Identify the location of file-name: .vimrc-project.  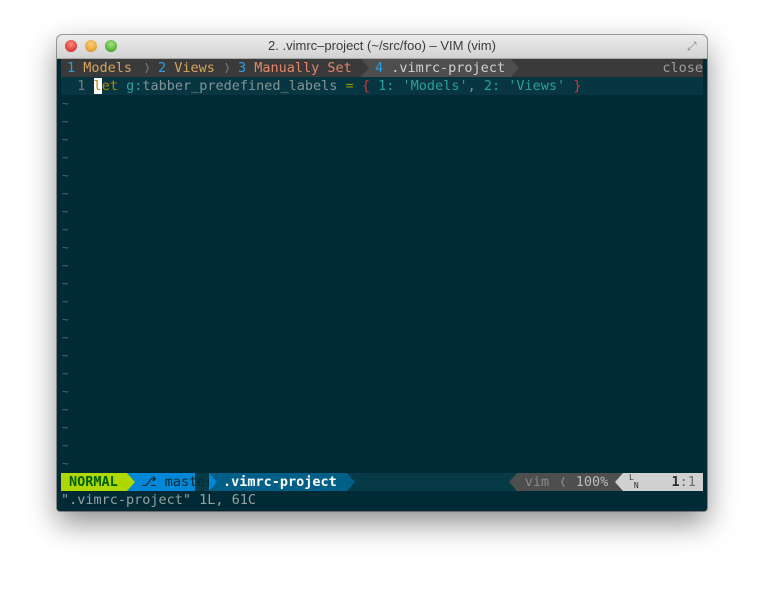
(278, 482).